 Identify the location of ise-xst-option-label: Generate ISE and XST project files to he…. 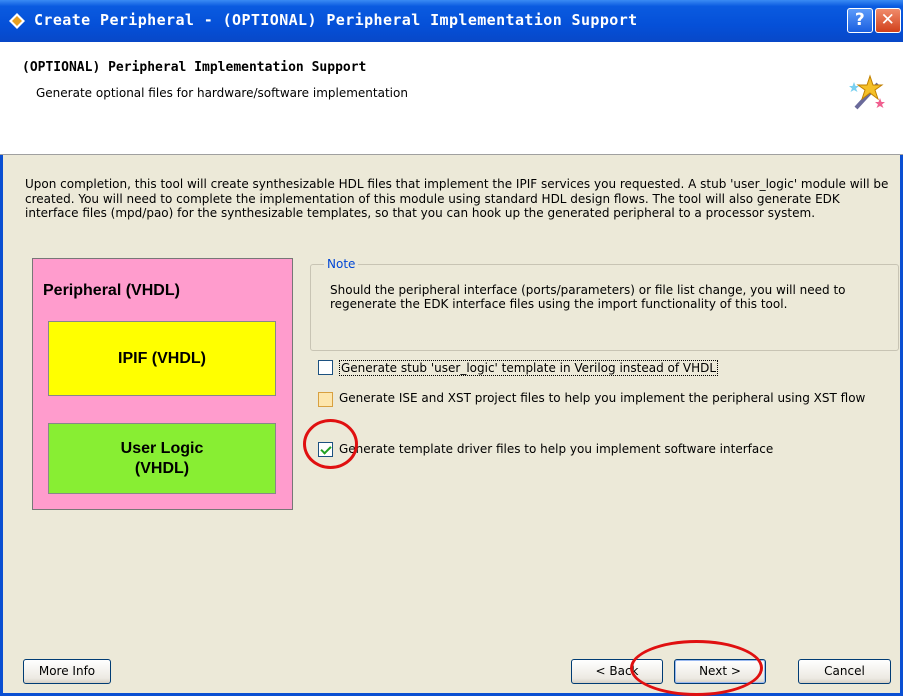
(602, 398).